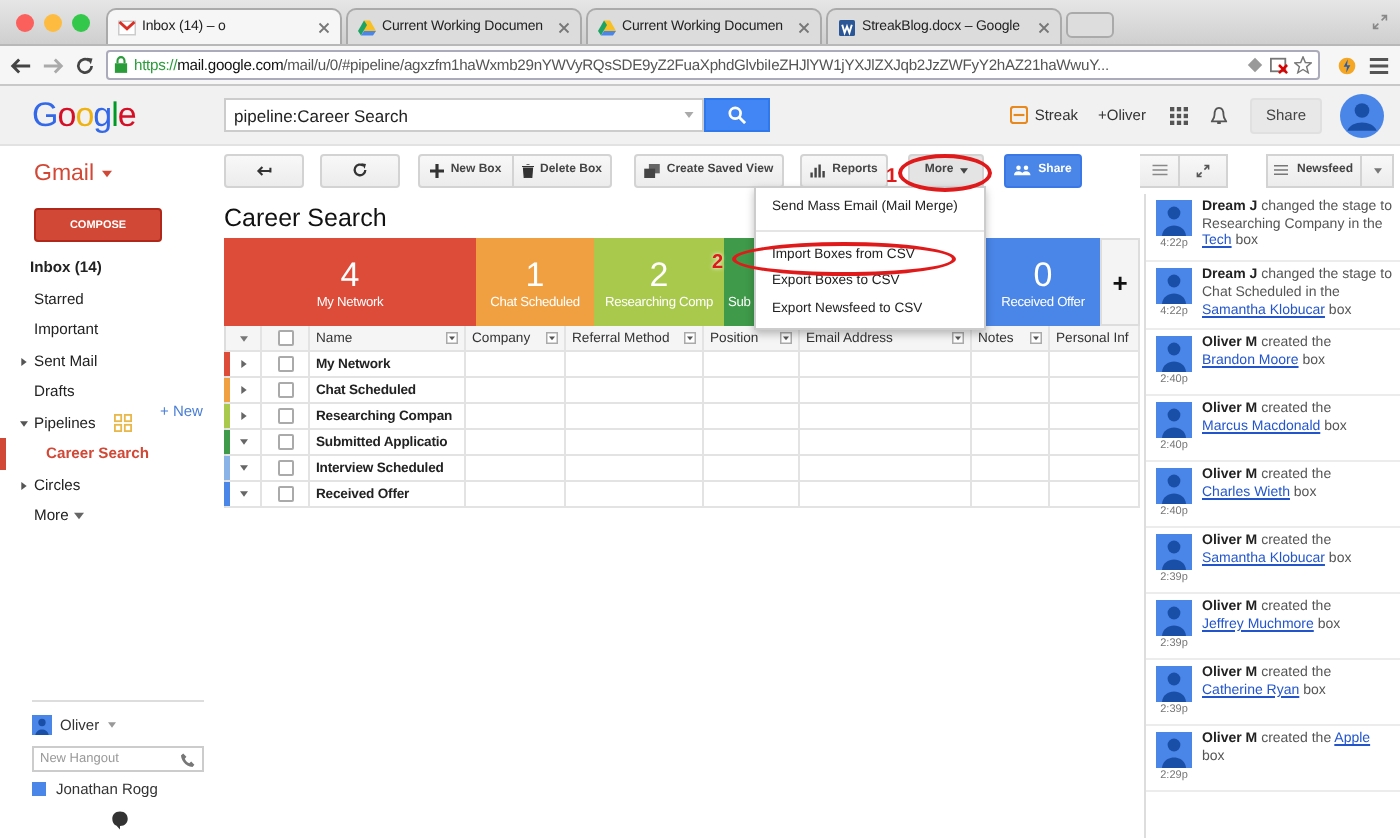 The width and height of the screenshot is (1400, 838). Describe the element at coordinates (56, 174) in the screenshot. I see `gmail-menu: Gmail` at that location.